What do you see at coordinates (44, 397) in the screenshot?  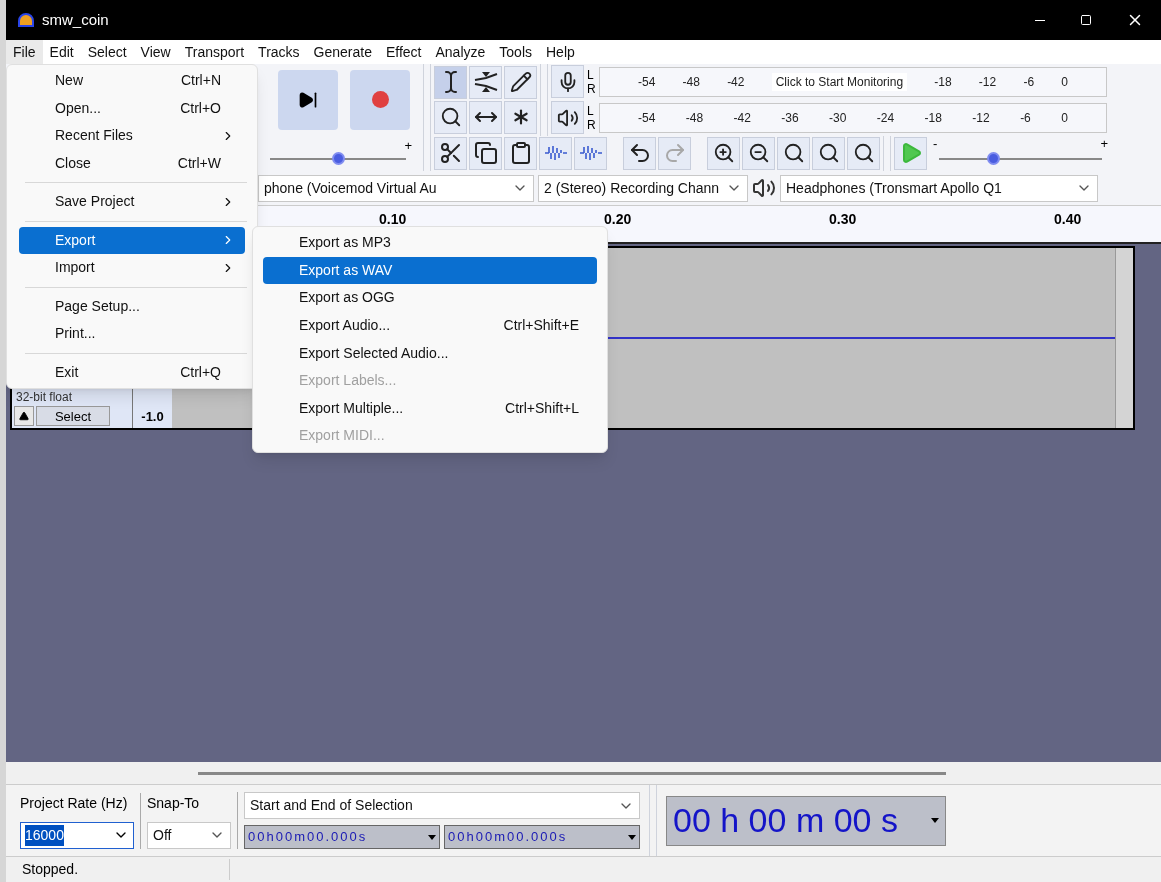 I see `sample-format-label: 32-bit float` at bounding box center [44, 397].